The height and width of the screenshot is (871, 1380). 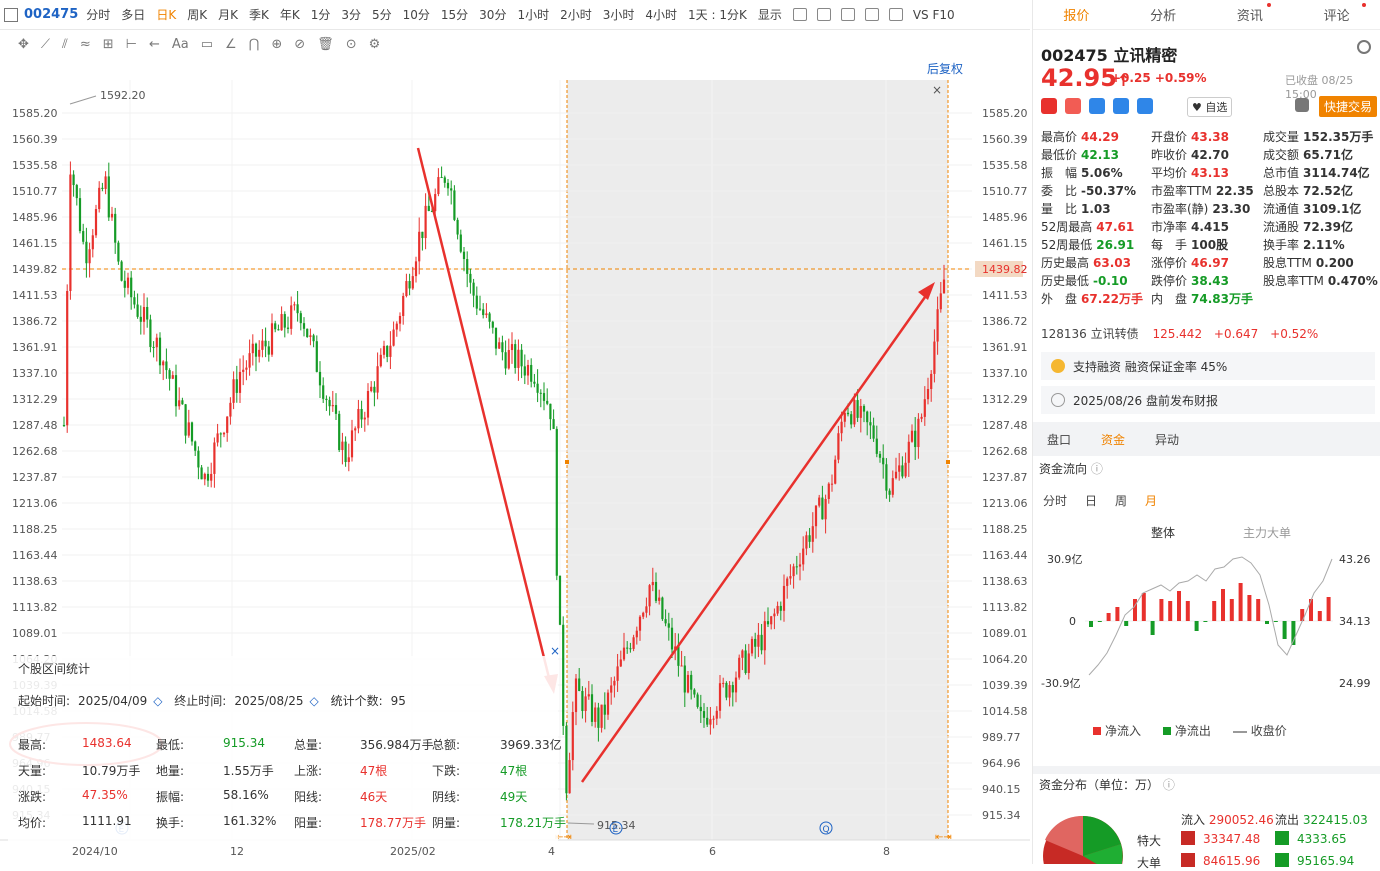 I want to click on pen-icon, so click(x=871, y=14).